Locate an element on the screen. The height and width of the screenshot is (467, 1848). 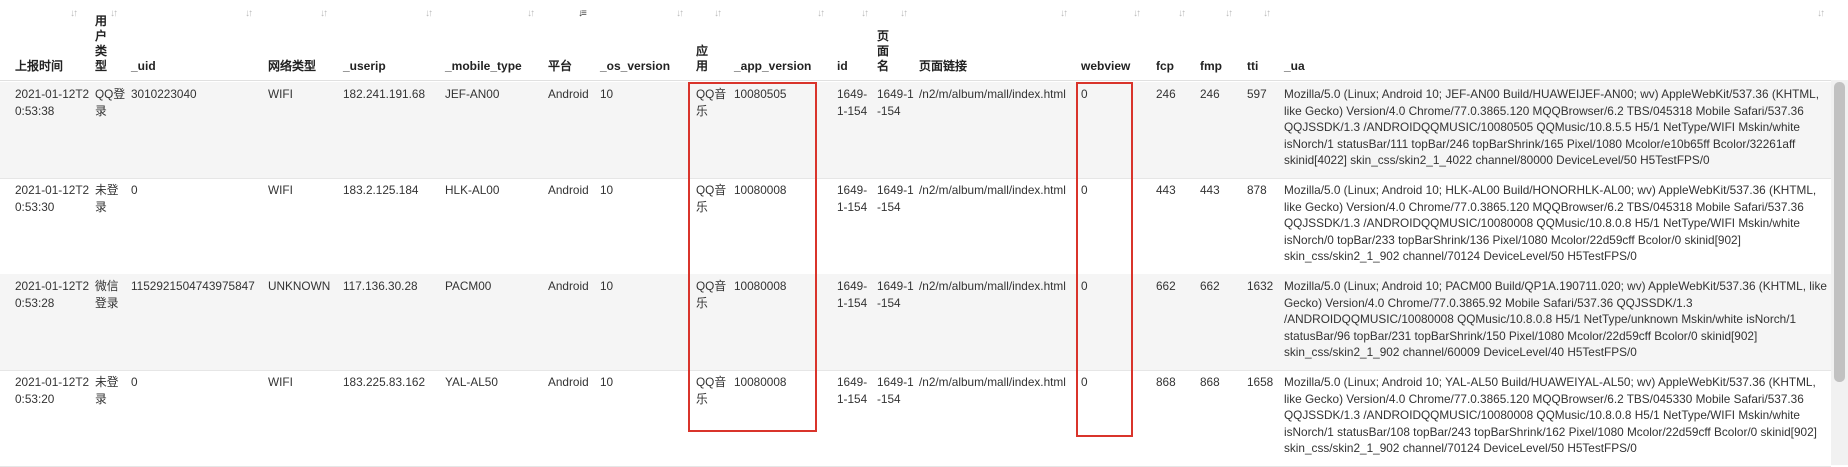
column-header-fcp: fcp is located at coordinates (1165, 66).